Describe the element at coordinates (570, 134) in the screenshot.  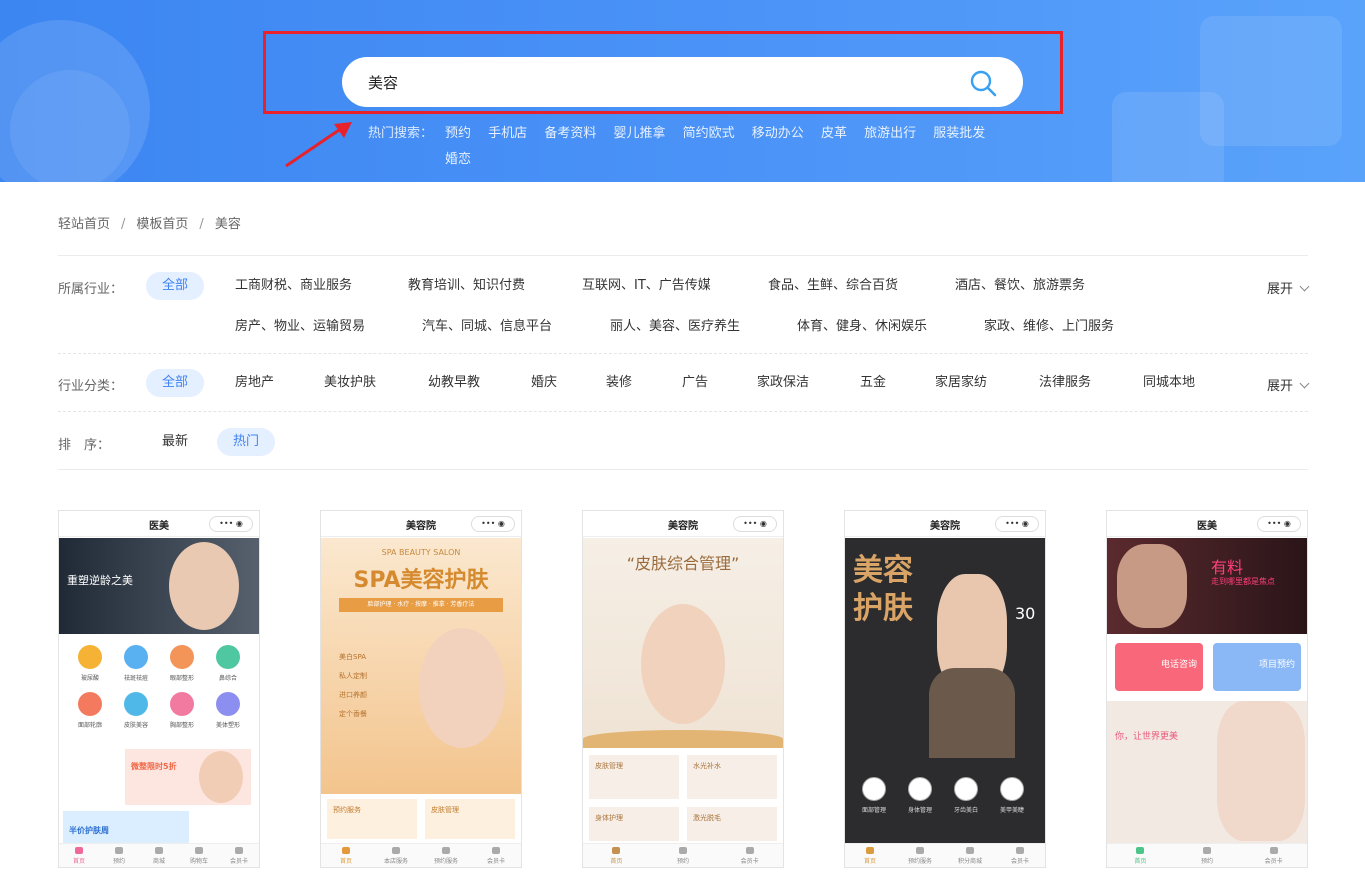
I see `hot-search-link: 备考资料` at that location.